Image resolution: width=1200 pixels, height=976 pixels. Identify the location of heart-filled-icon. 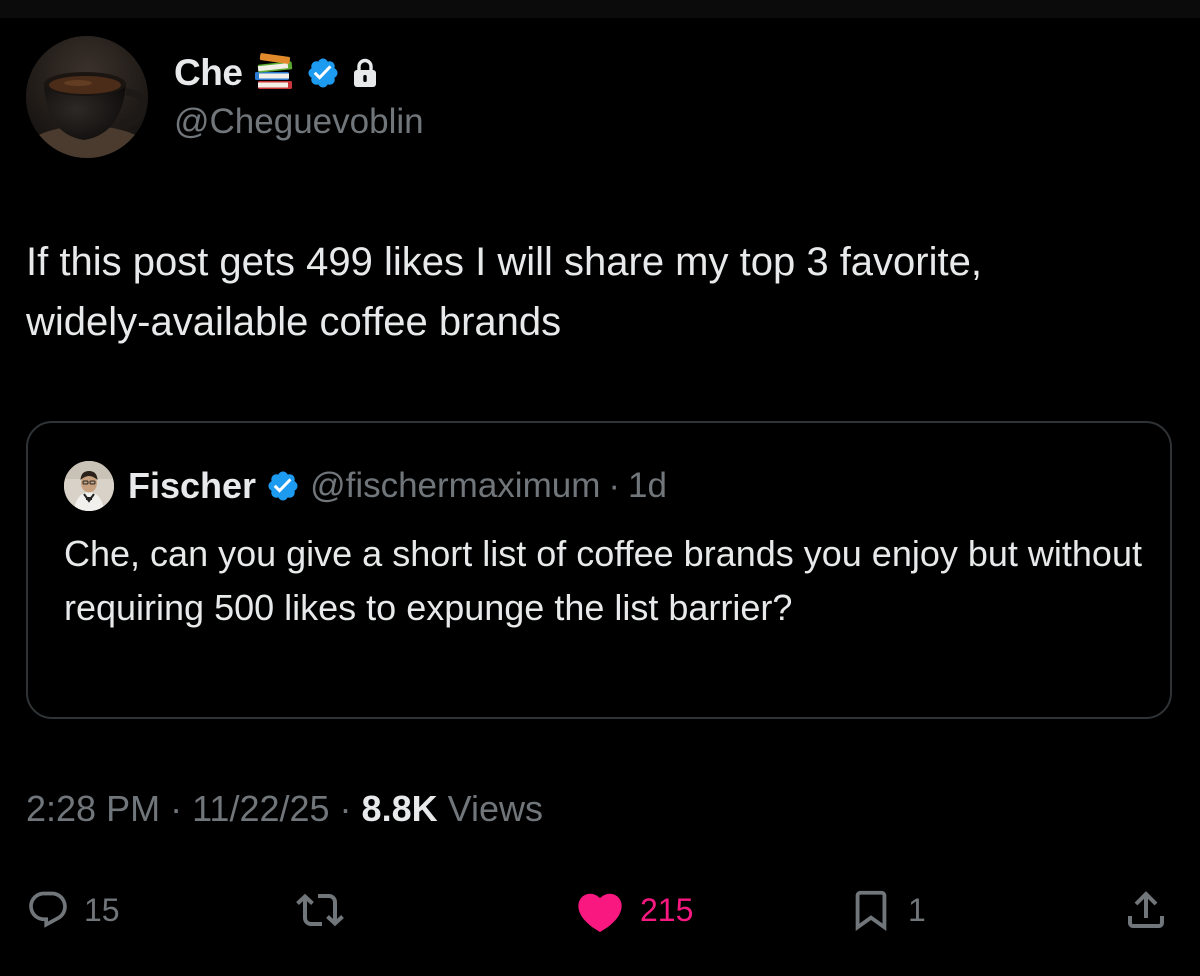
(600, 913).